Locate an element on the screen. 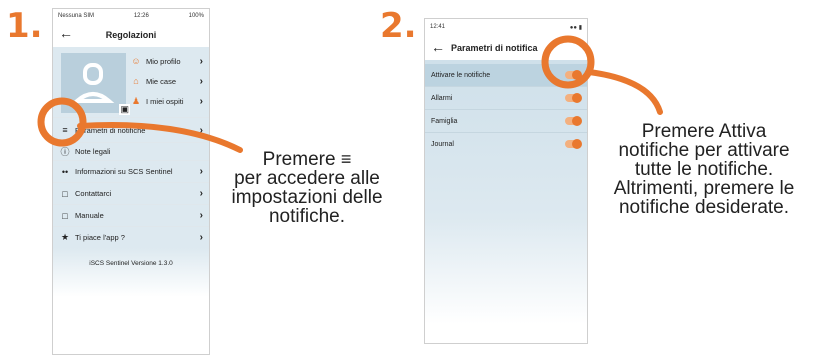 The image size is (816, 355). battery-text: 100% is located at coordinates (196, 15).